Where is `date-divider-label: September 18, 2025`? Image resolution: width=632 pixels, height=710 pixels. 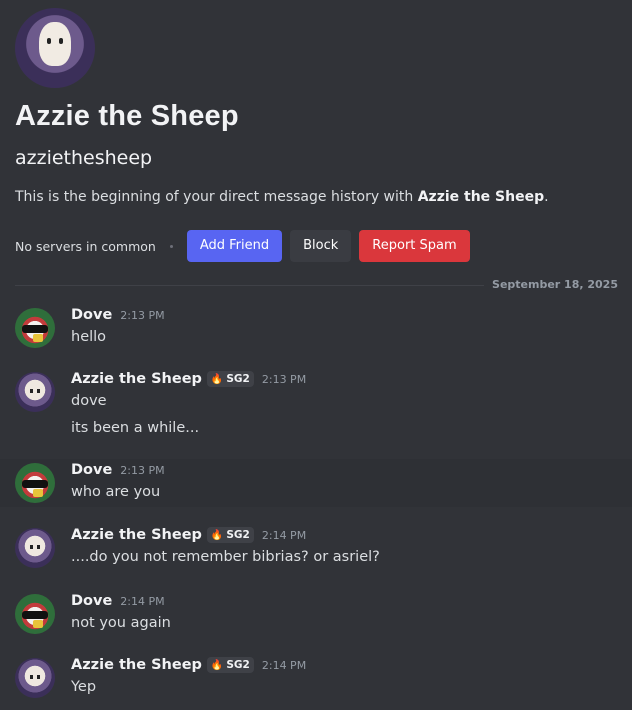
date-divider-label: September 18, 2025 is located at coordinates (551, 284).